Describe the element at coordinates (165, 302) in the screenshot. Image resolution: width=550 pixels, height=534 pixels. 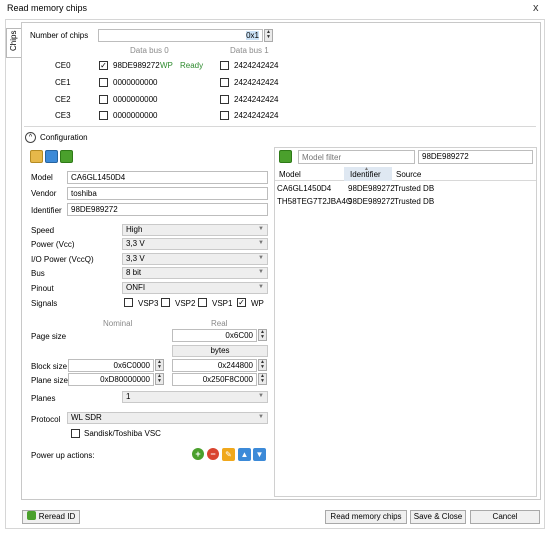
I see `vsp2-checkbox` at that location.